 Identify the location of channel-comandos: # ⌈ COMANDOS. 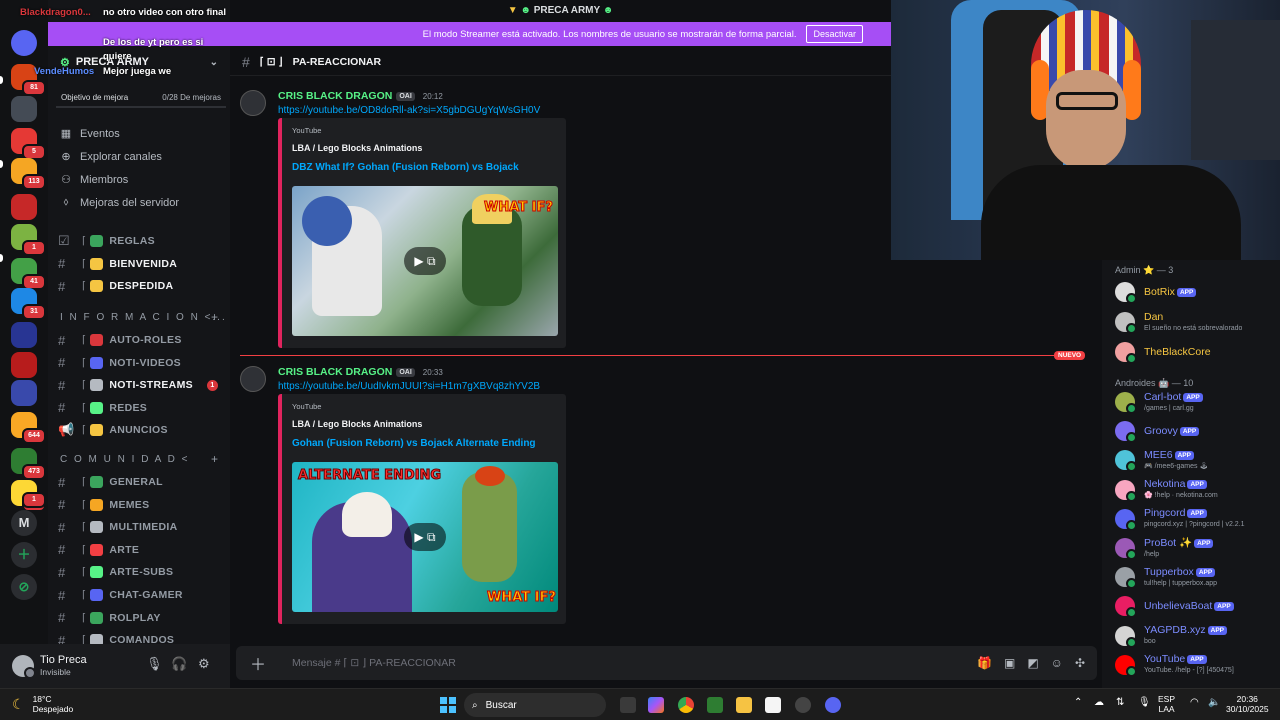
(139, 636).